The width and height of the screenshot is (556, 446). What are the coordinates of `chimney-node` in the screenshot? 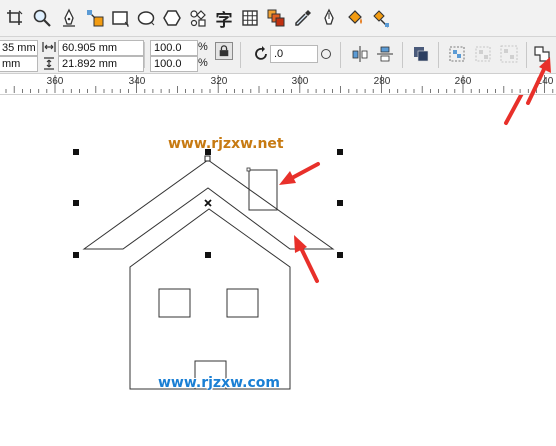 It's located at (248, 169).